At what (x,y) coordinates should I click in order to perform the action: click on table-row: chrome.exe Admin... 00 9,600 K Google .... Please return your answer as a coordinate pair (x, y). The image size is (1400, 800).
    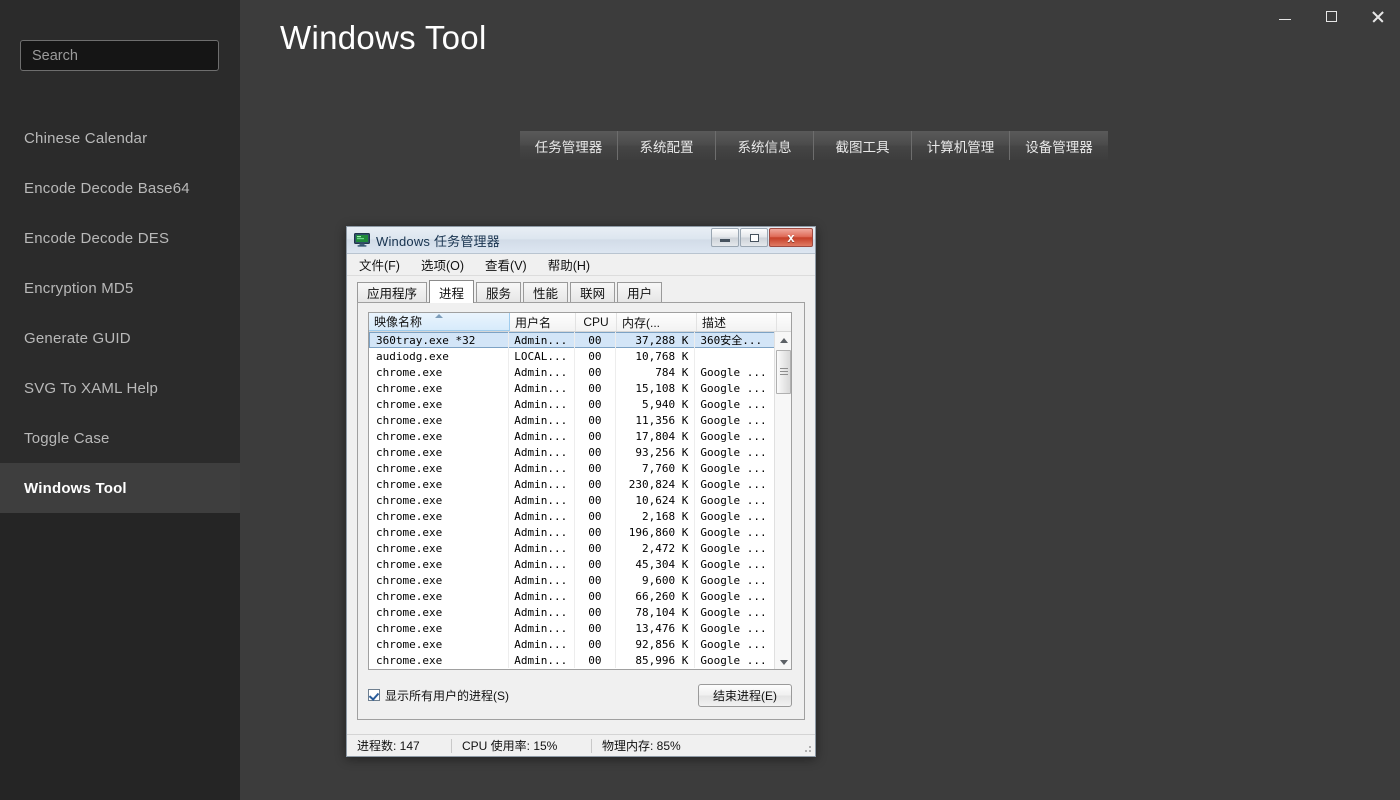
    Looking at the image, I should click on (572, 580).